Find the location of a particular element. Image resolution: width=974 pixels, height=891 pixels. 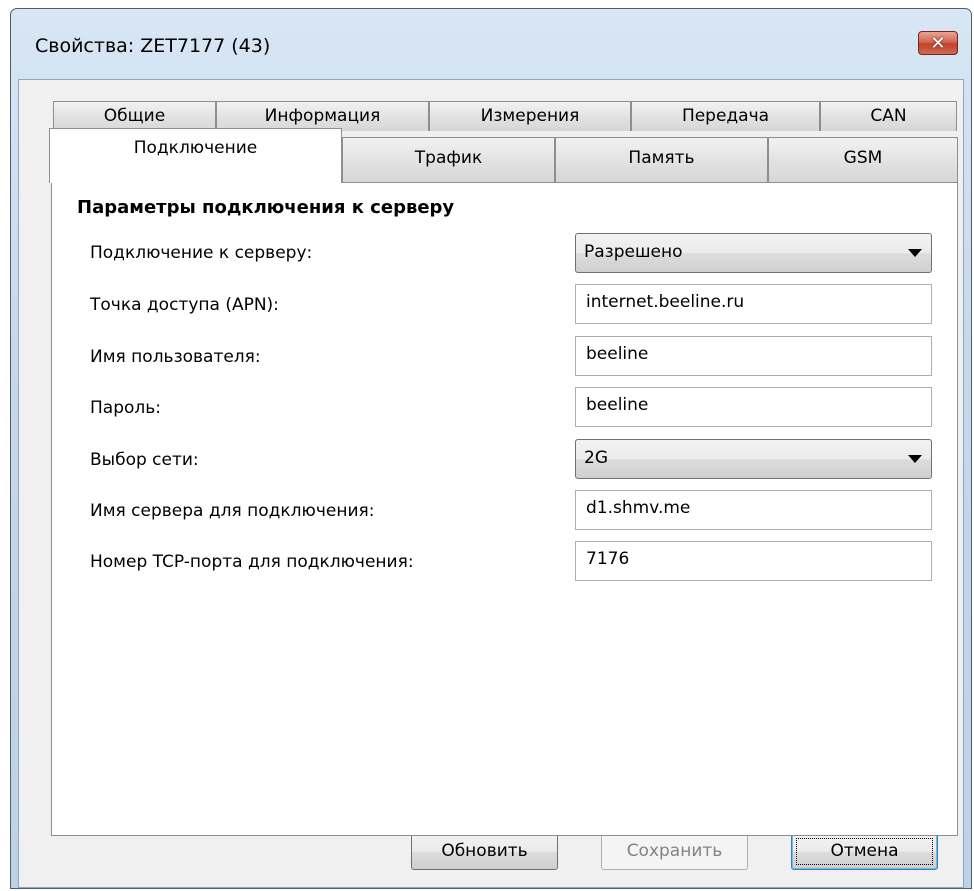

tab-transfer: Передача is located at coordinates (725, 116).